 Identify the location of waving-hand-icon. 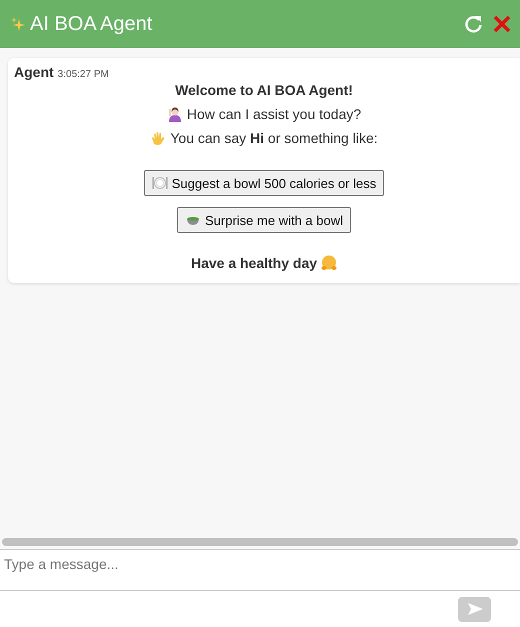
(158, 138).